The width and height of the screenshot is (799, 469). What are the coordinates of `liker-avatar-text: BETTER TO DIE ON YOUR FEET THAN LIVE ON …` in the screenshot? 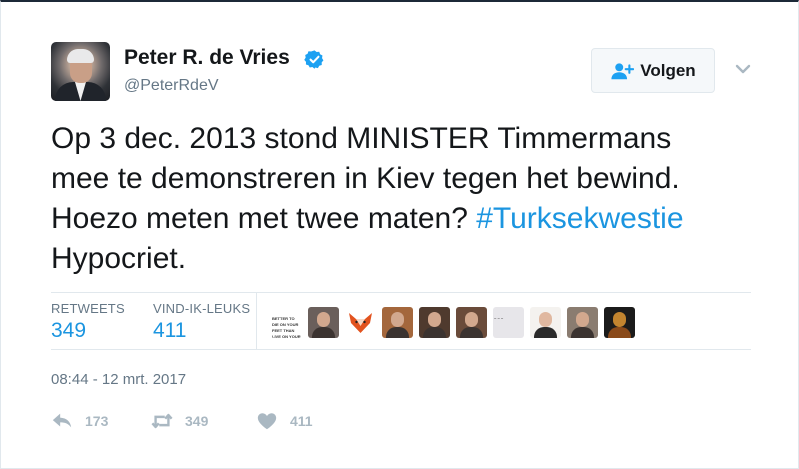 It's located at (286, 327).